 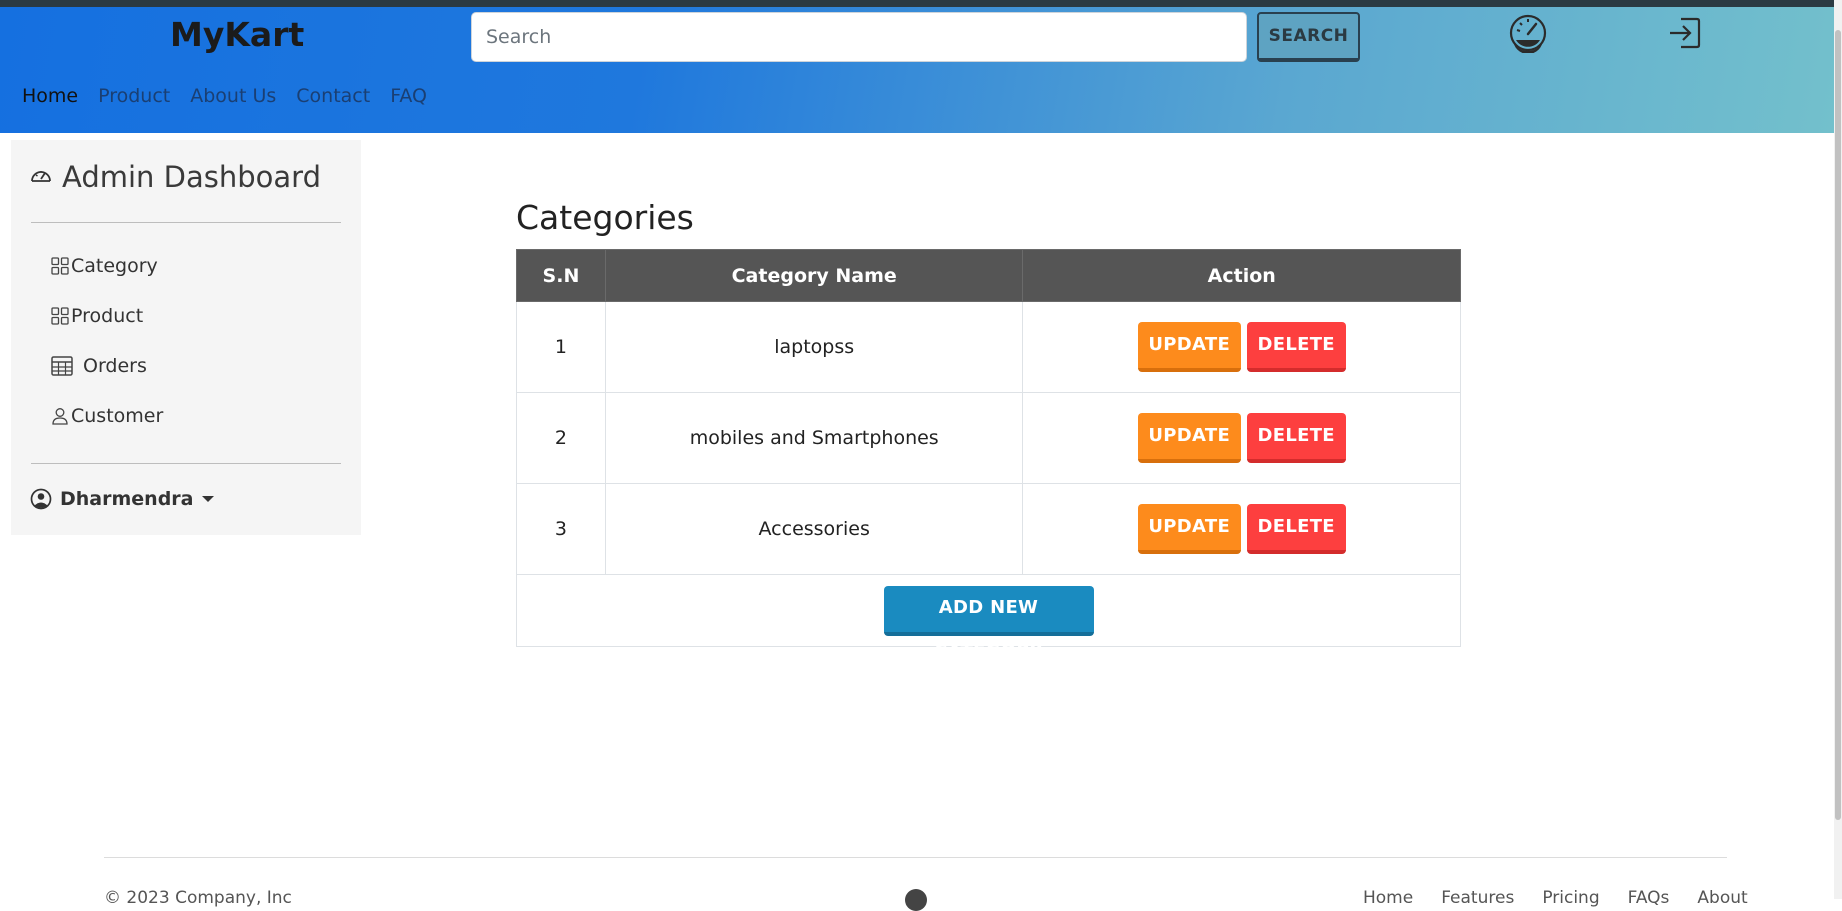 What do you see at coordinates (814, 275) in the screenshot?
I see `header-category-name: Category Name` at bounding box center [814, 275].